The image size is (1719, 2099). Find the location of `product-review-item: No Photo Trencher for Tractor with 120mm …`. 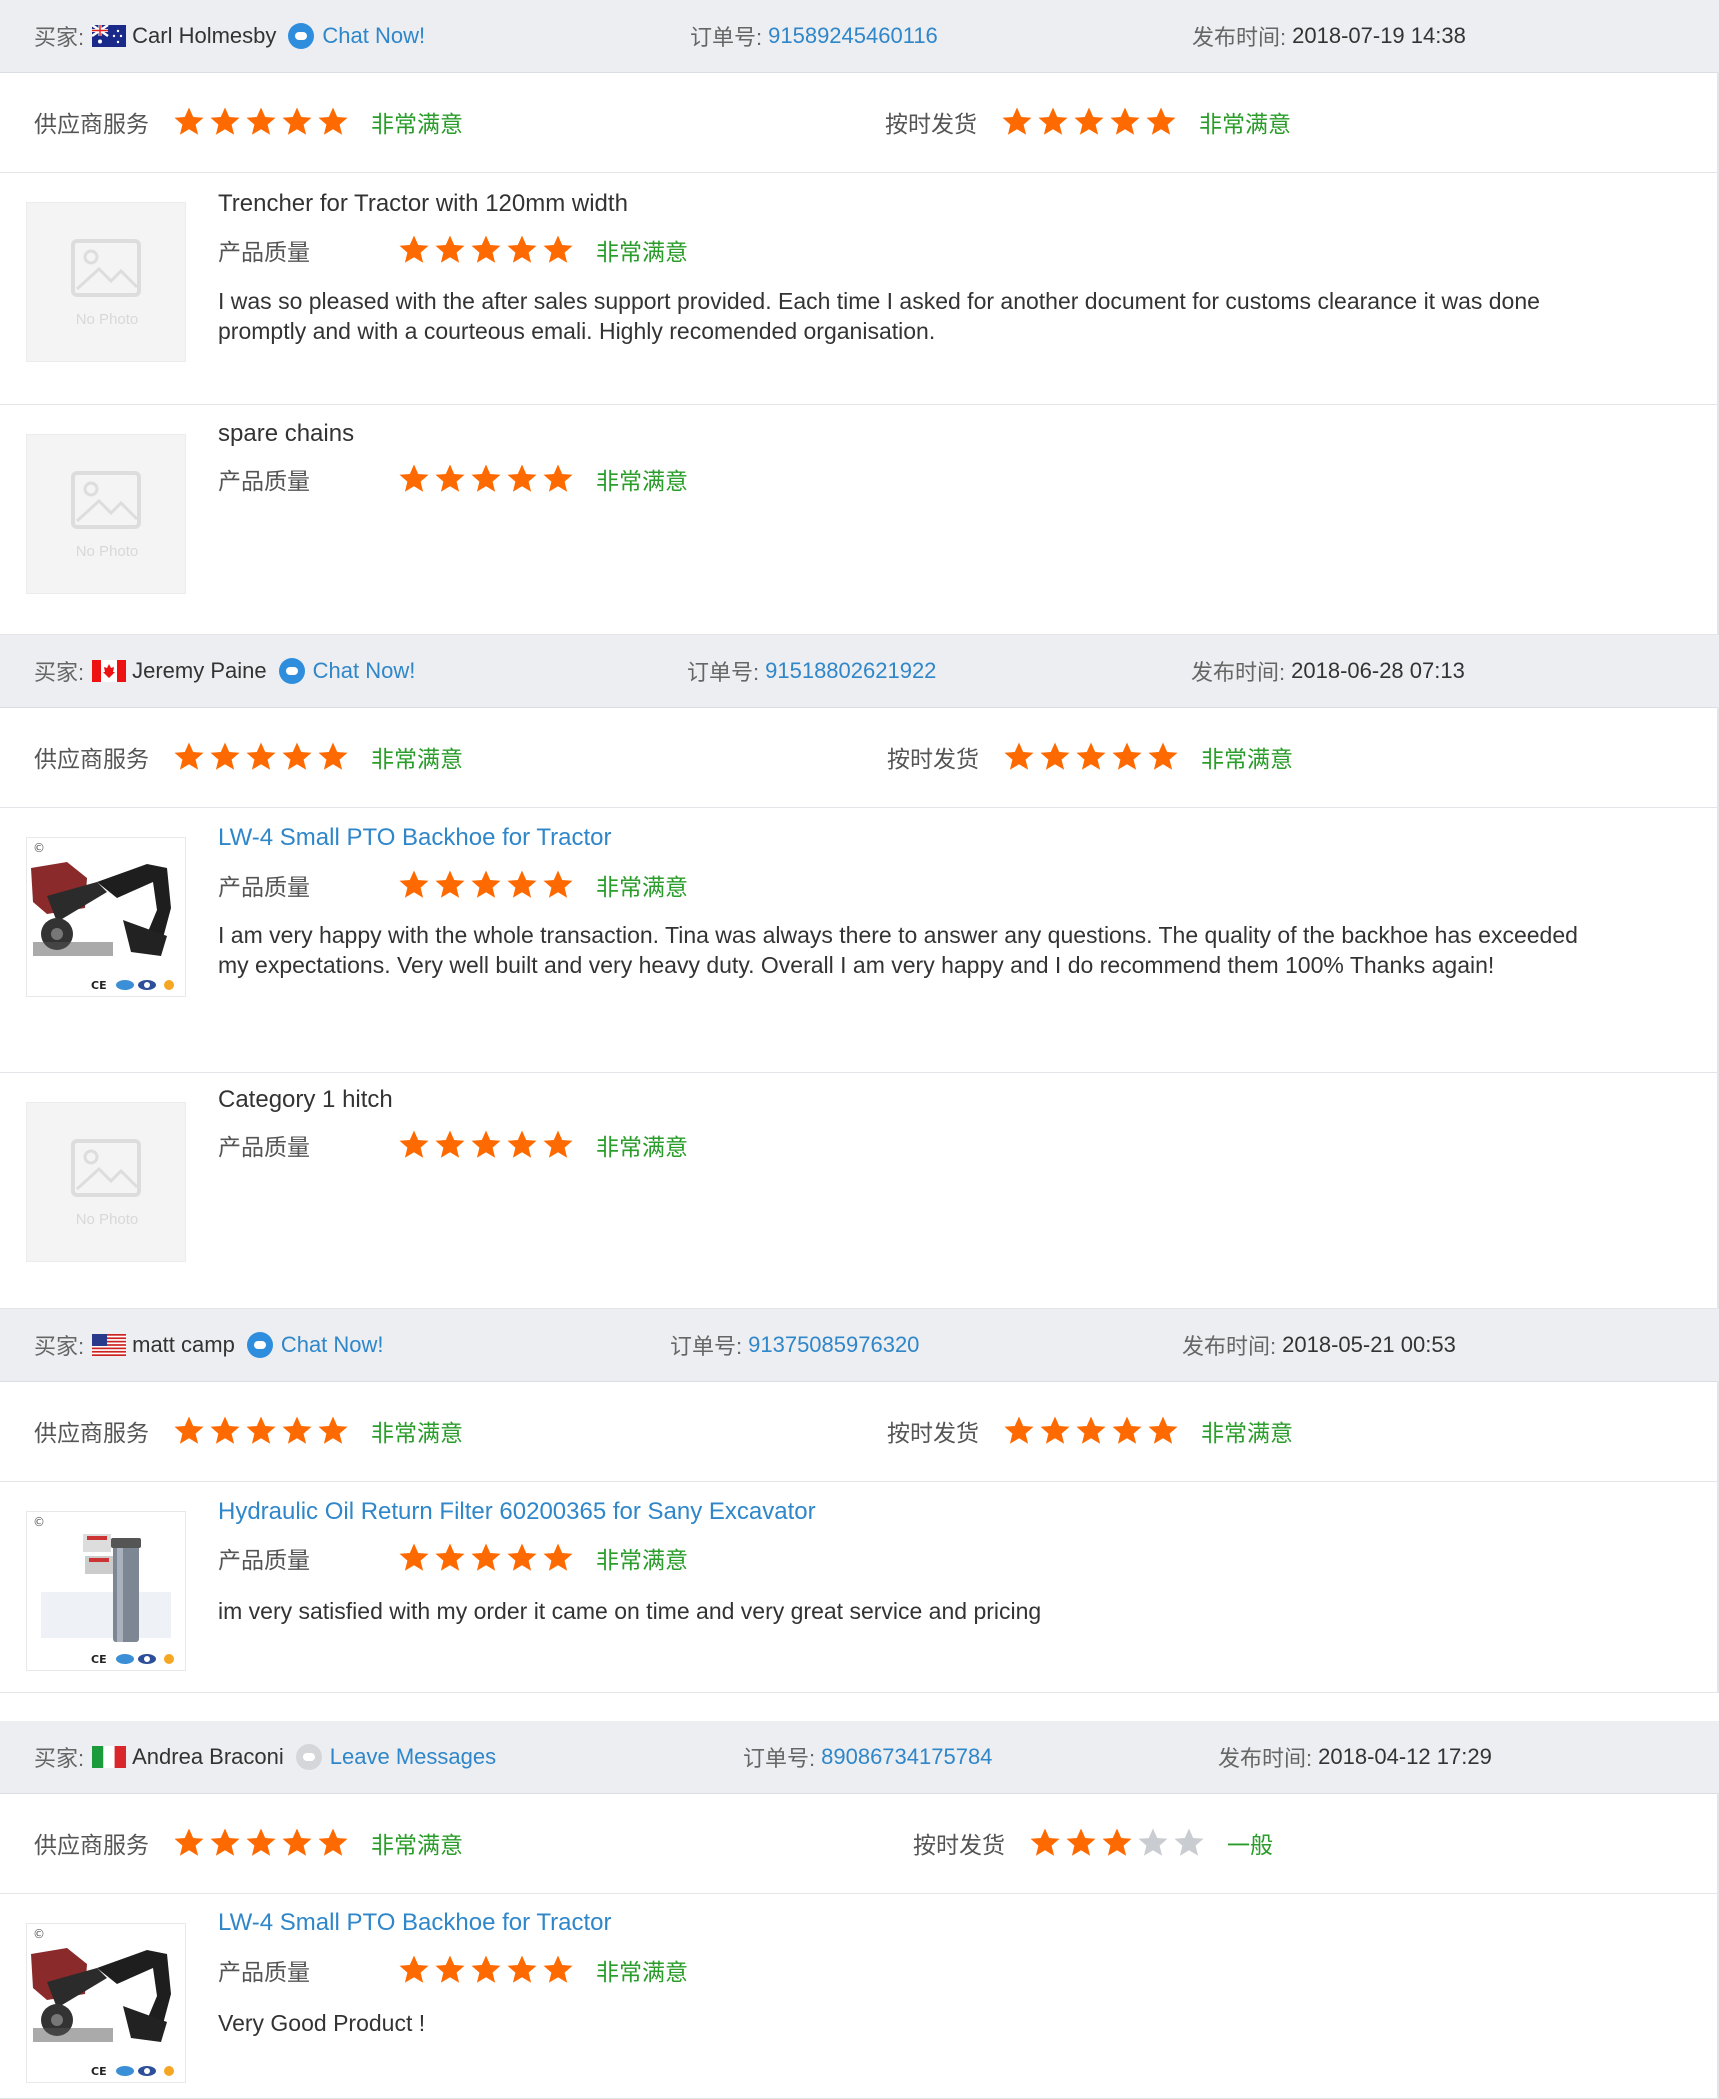

product-review-item: No Photo Trencher for Tractor with 120mm … is located at coordinates (859, 288).